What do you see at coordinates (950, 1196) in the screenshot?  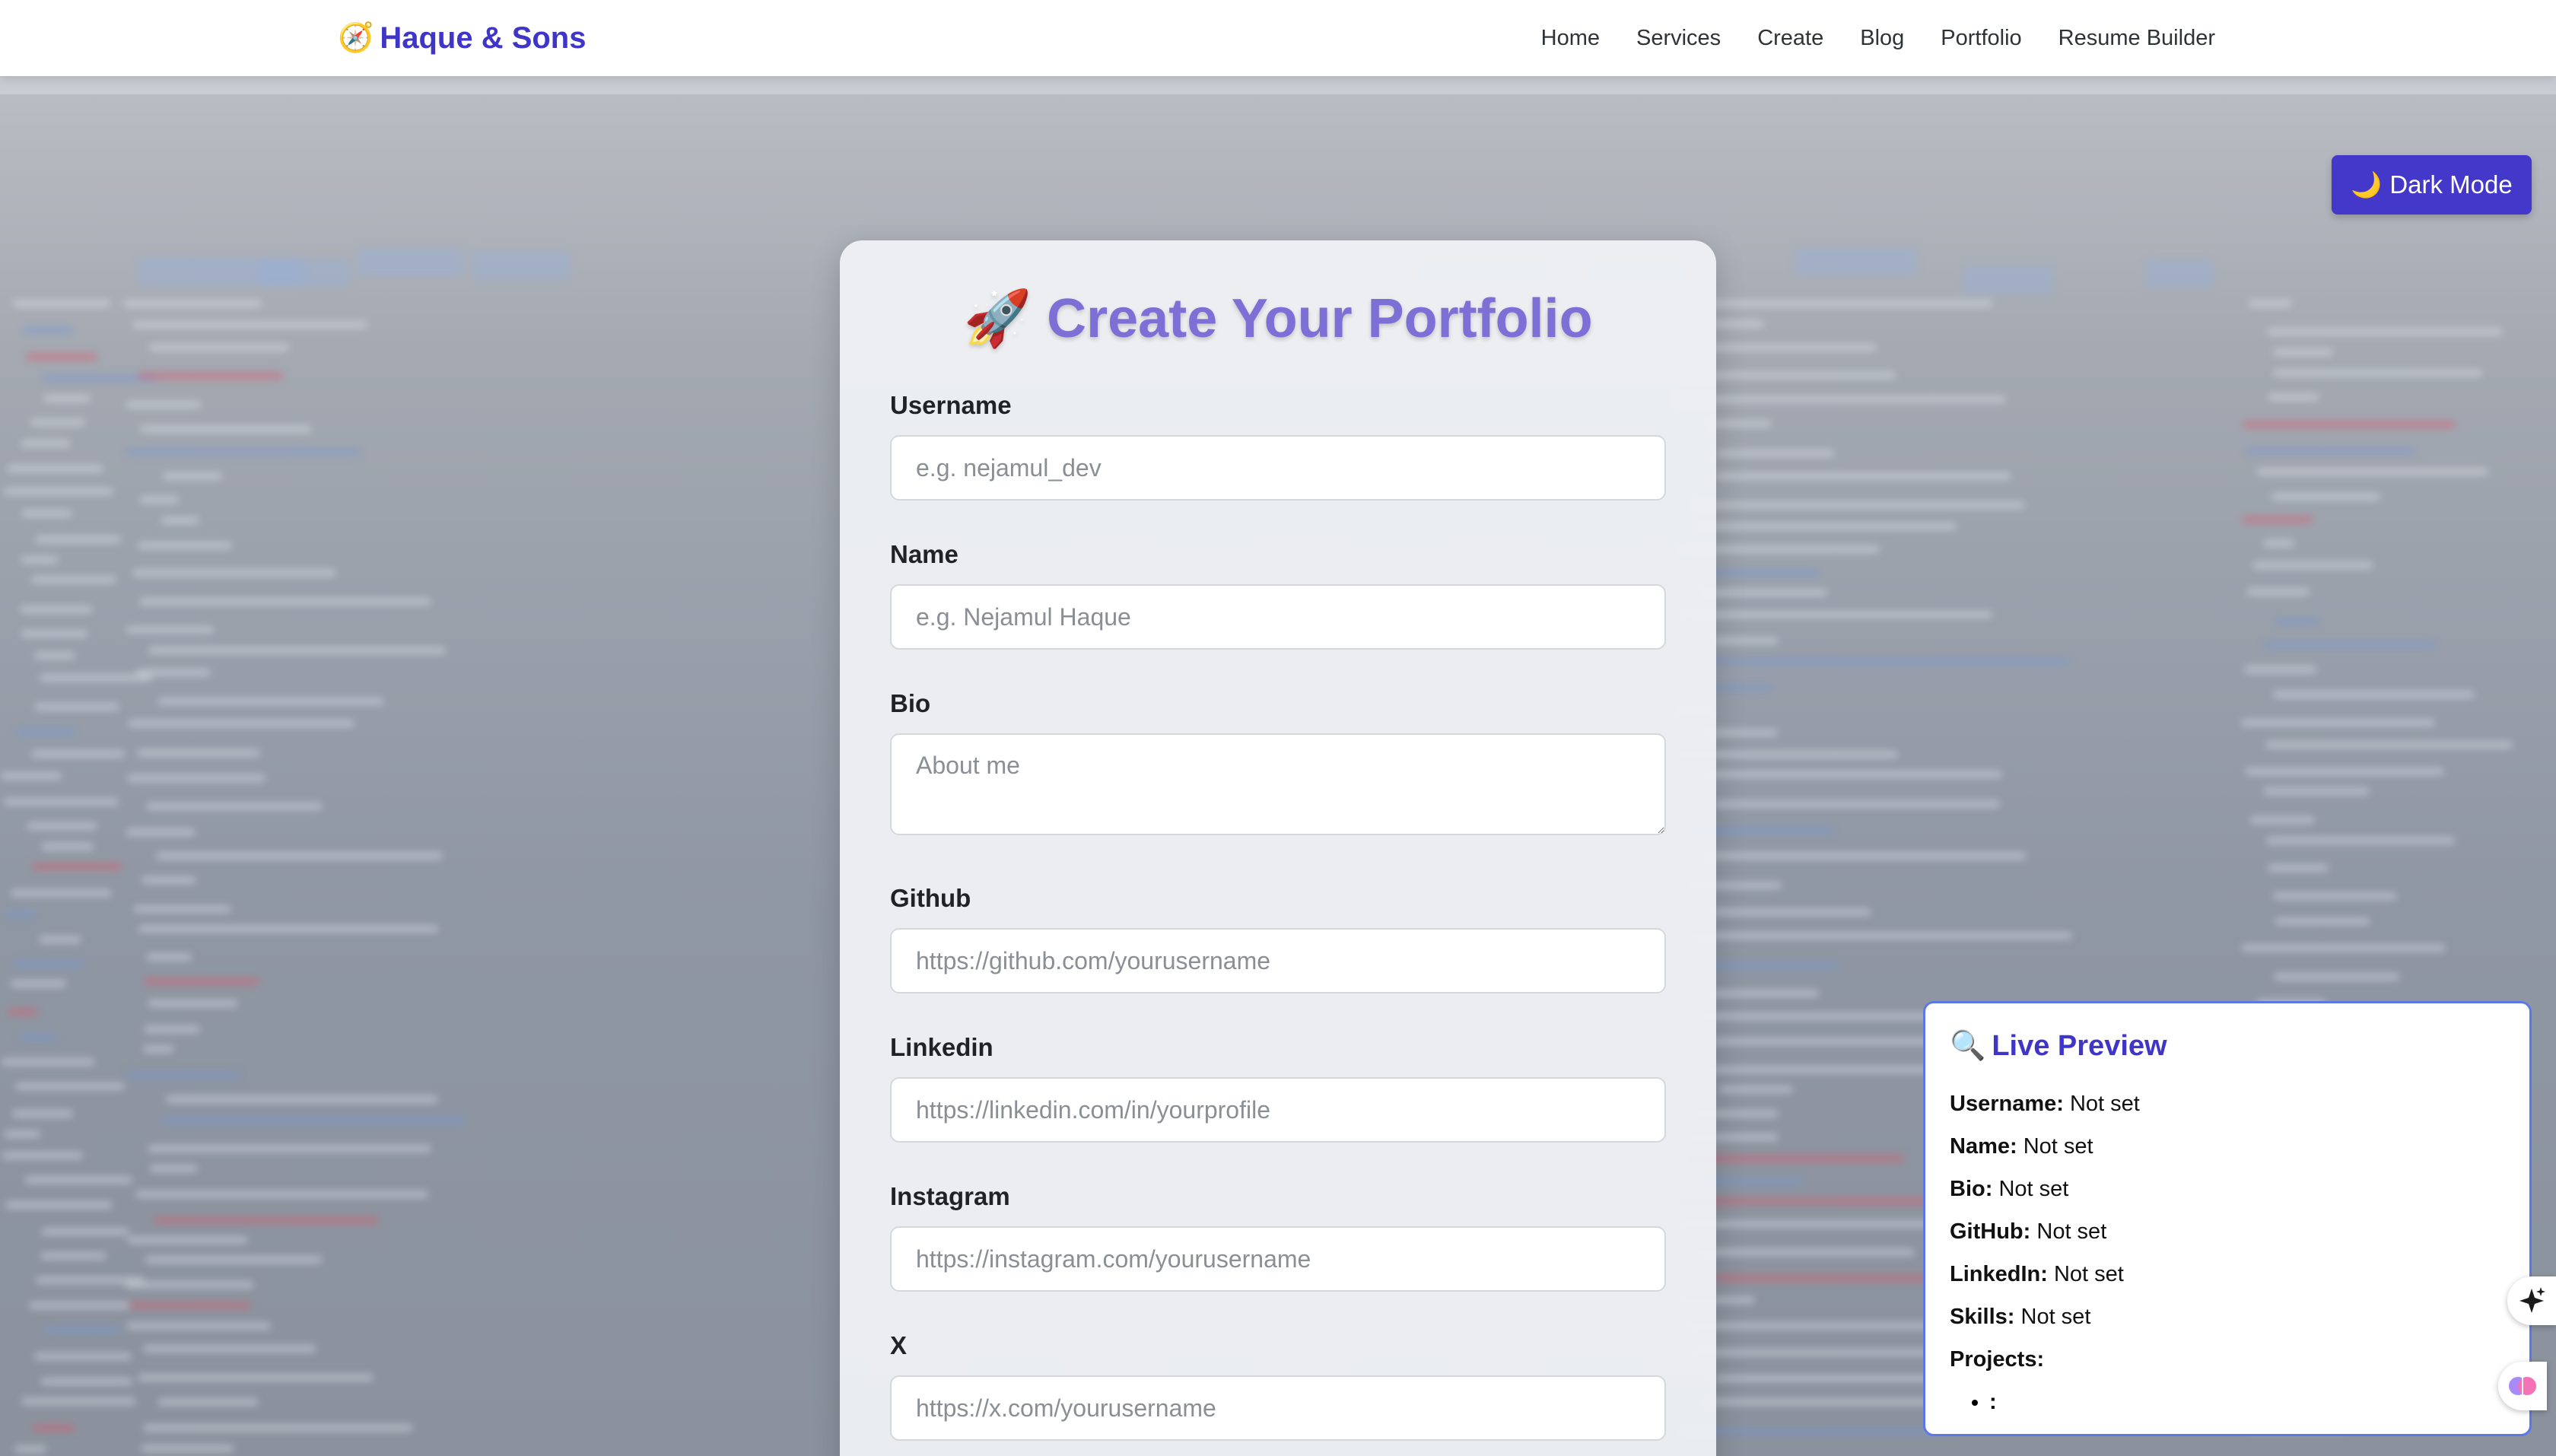 I see `instagram-label: Instagram` at bounding box center [950, 1196].